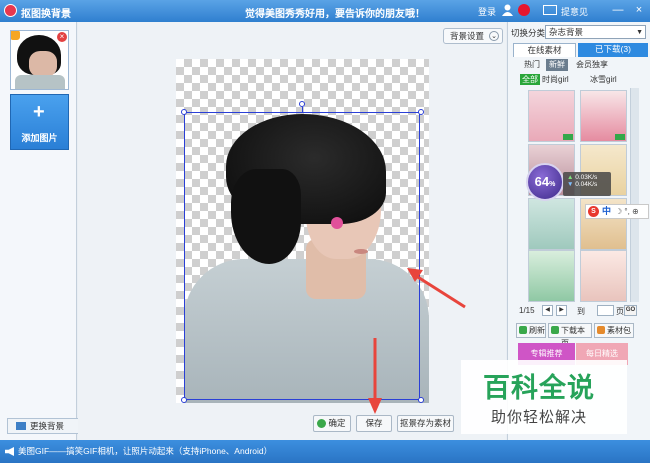 The image size is (650, 463). I want to click on save-as-material-button: 抠景存为素材, so click(425, 423).